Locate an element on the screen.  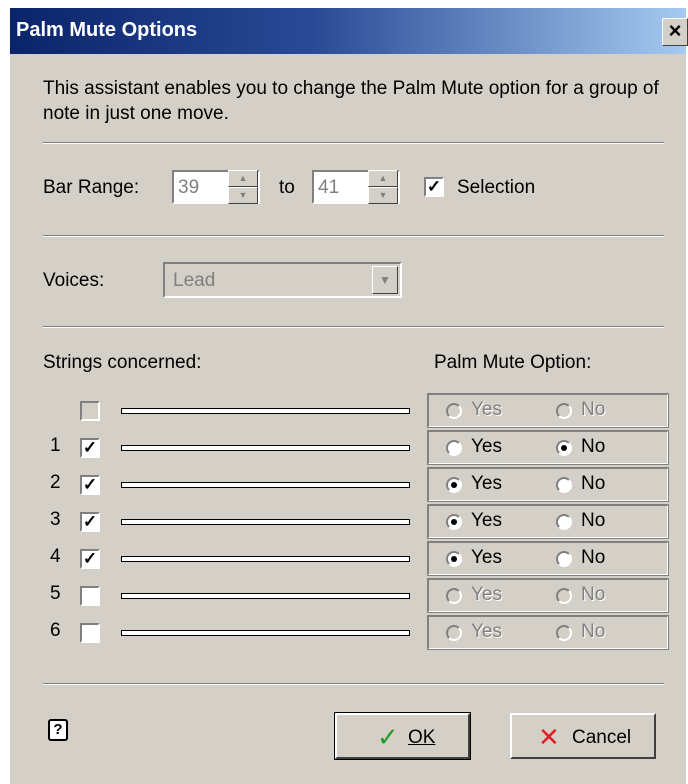
to-label: to is located at coordinates (287, 187).